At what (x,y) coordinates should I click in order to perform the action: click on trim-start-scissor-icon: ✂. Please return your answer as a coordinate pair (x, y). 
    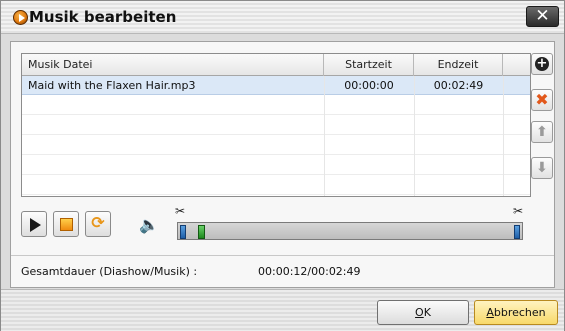
    Looking at the image, I should click on (180, 211).